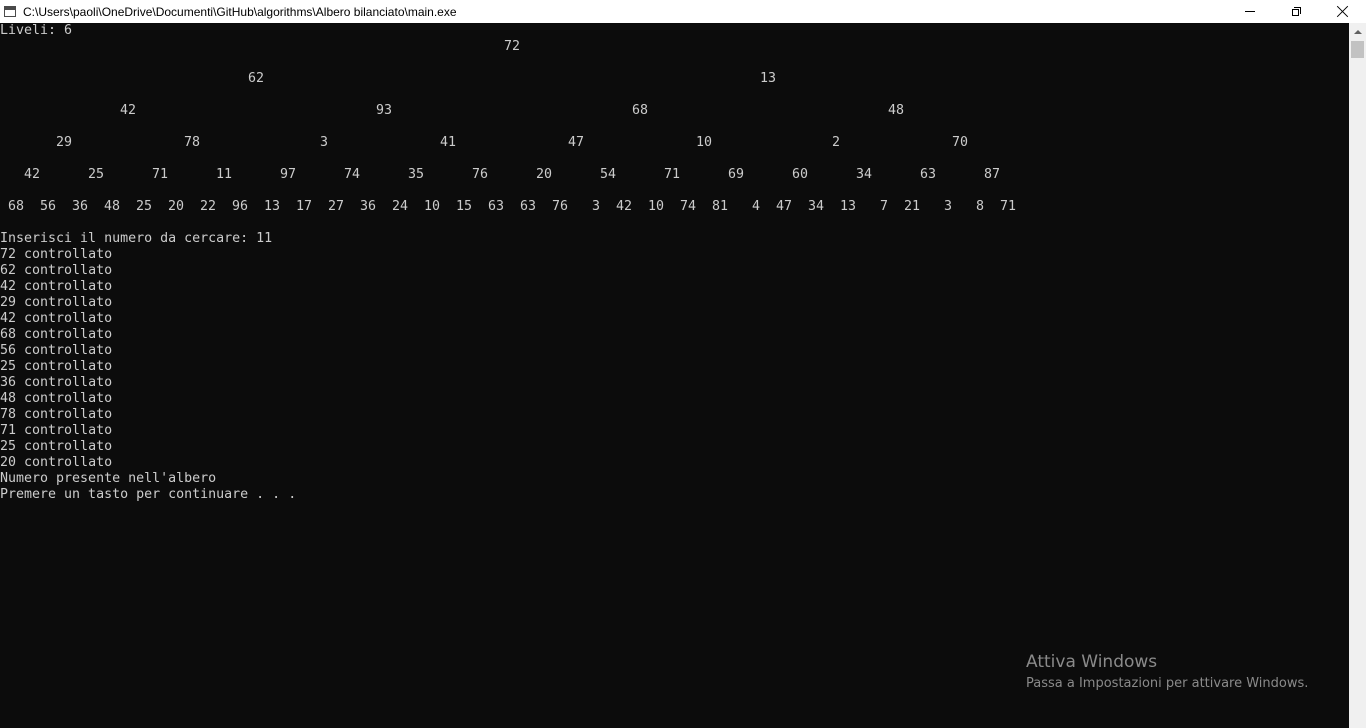 This screenshot has width=1366, height=728. Describe the element at coordinates (56, 383) in the screenshot. I see `checked-line: 36 controllato` at that location.